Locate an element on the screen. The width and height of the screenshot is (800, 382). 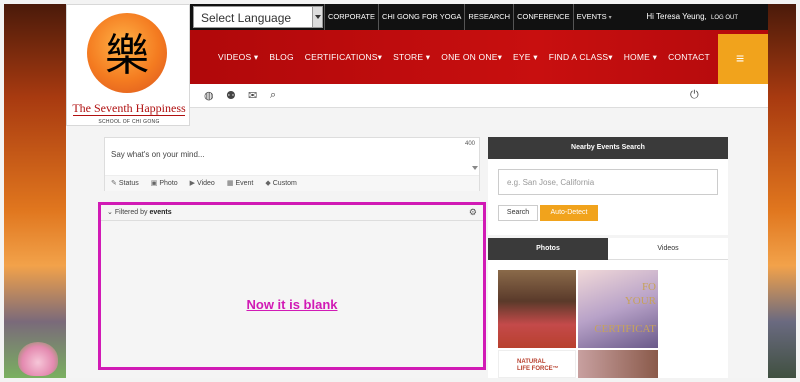
mail-icon: ✉ is located at coordinates (252, 95).